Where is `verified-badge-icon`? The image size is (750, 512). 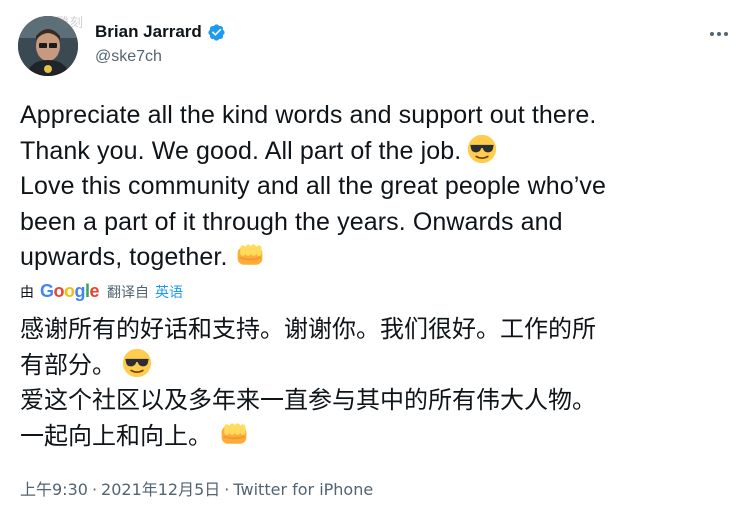 verified-badge-icon is located at coordinates (216, 32).